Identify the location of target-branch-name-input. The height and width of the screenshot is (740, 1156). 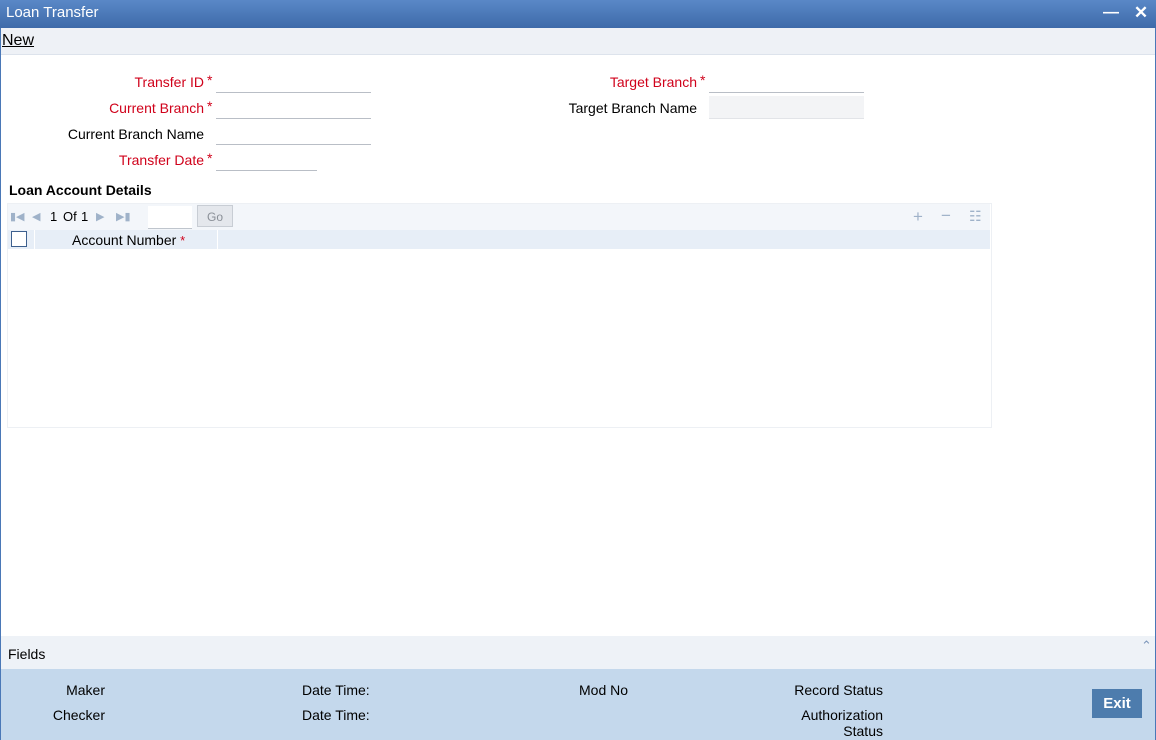
(786, 107).